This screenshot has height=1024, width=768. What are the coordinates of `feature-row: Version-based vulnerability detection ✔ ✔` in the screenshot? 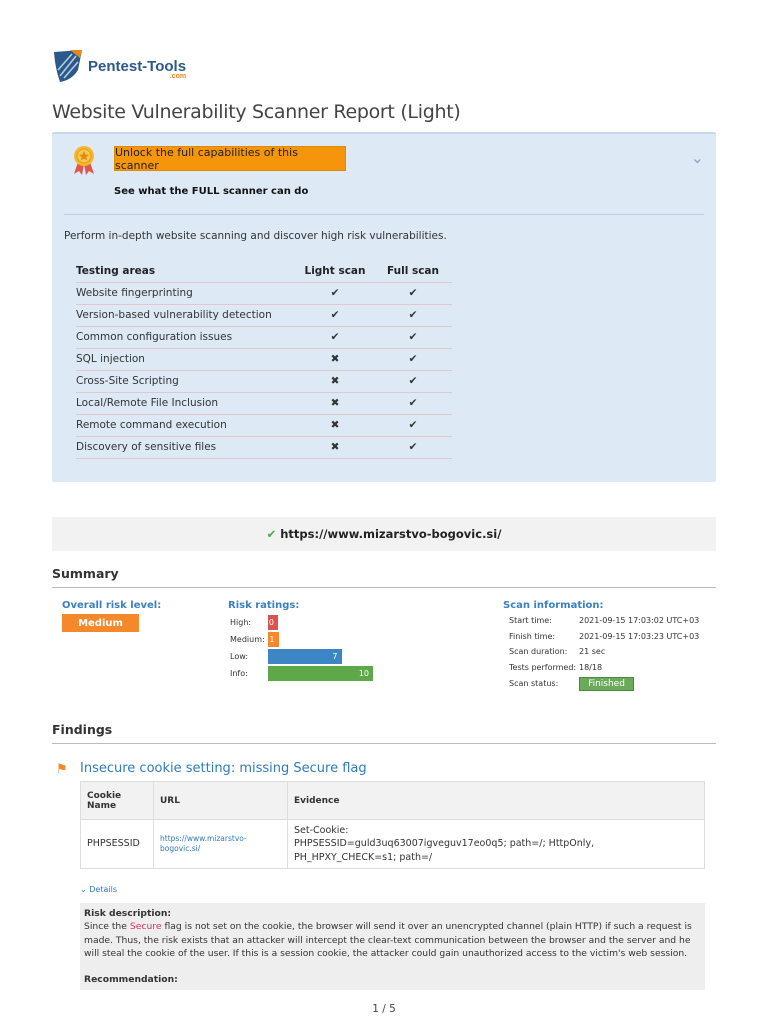 It's located at (264, 315).